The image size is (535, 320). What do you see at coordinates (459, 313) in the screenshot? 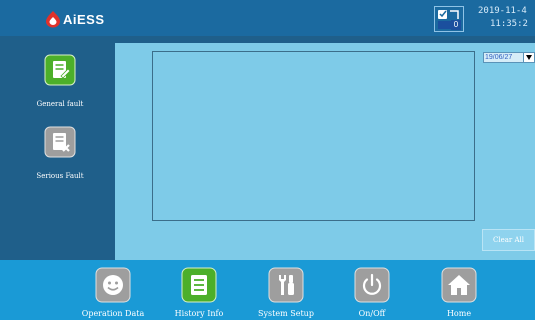
I see `nav-label: Home` at bounding box center [459, 313].